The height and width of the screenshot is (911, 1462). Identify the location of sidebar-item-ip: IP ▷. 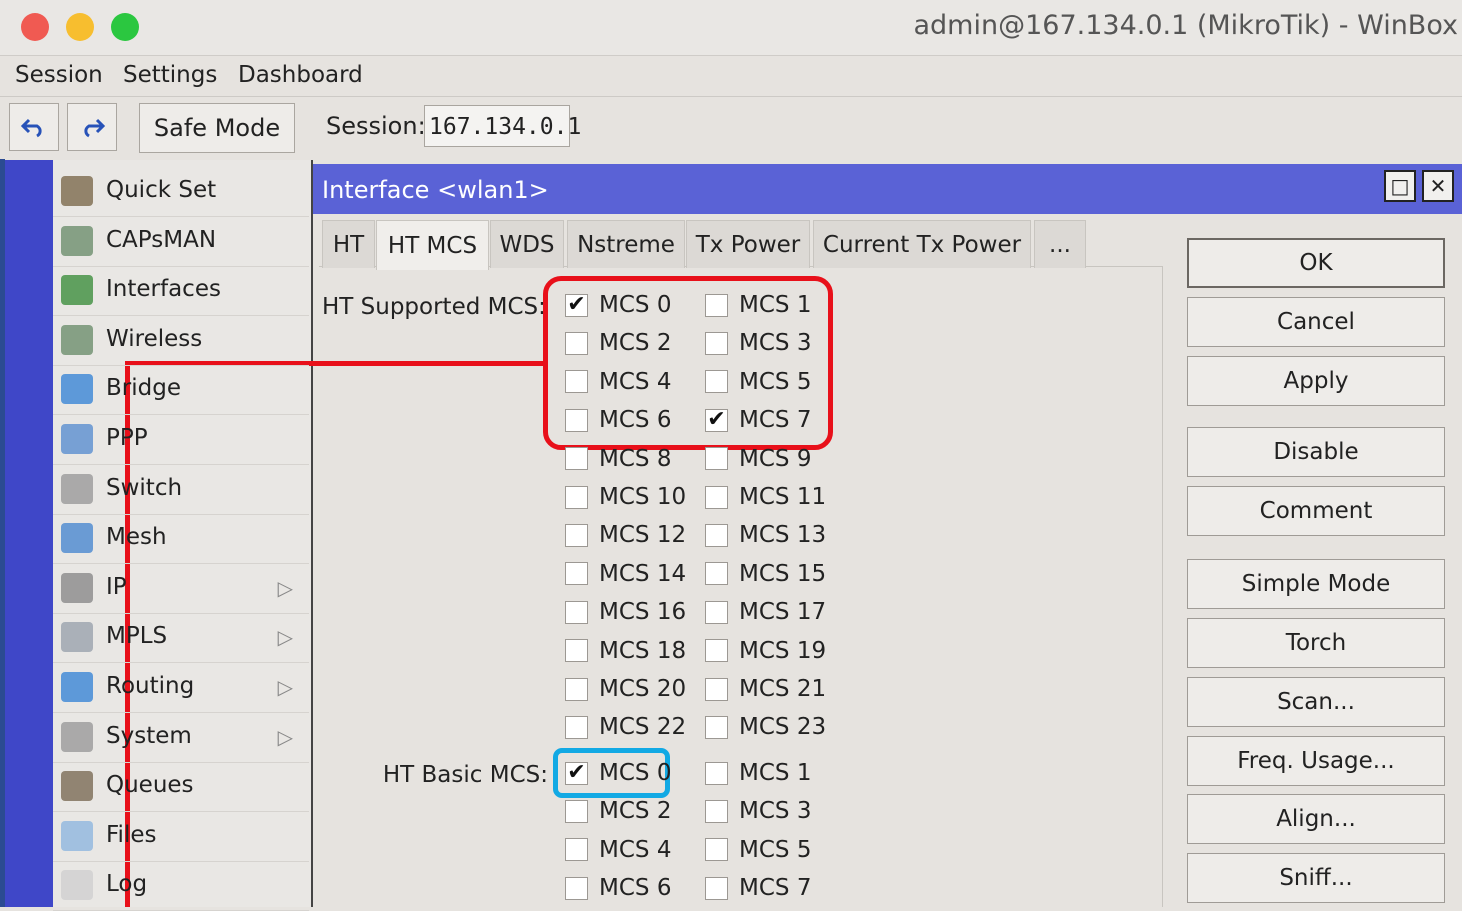
(181, 589).